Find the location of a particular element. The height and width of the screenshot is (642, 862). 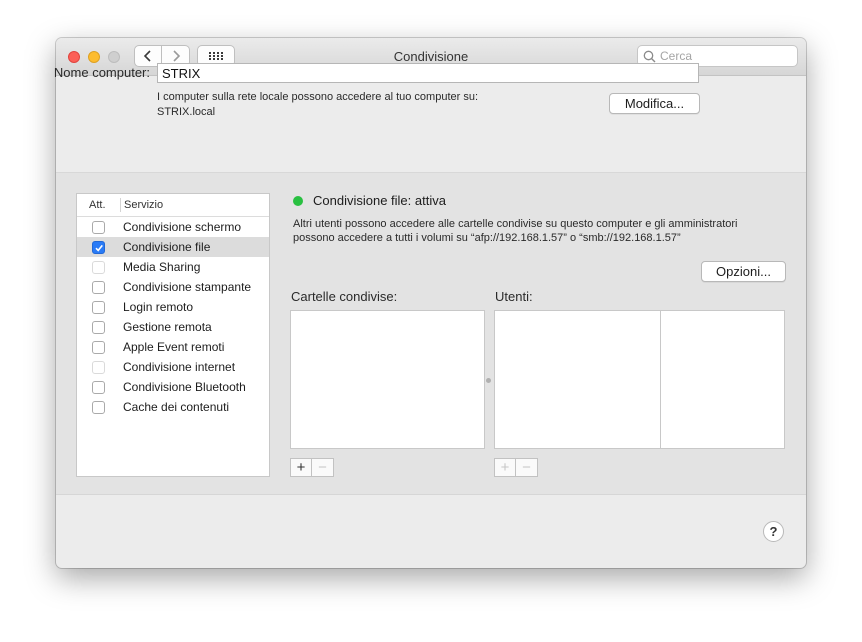

service-row: Cache dei contenuti is located at coordinates (173, 407).